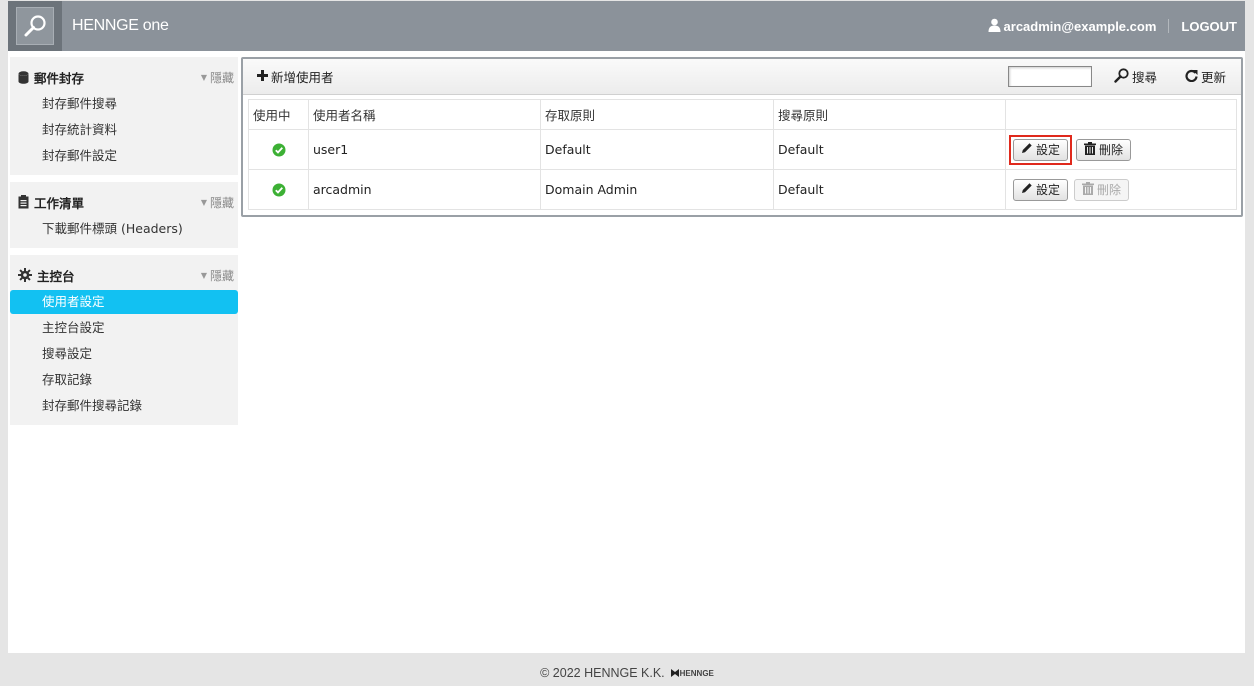 This screenshot has height=686, width=1254. What do you see at coordinates (424, 189) in the screenshot?
I see `username-cell: arcadmin` at bounding box center [424, 189].